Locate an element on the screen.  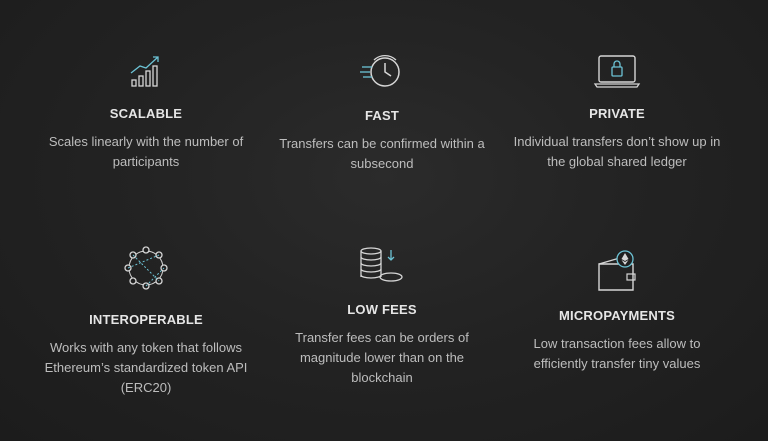
feature-description-line: (ERC20) is located at coordinates (146, 387).